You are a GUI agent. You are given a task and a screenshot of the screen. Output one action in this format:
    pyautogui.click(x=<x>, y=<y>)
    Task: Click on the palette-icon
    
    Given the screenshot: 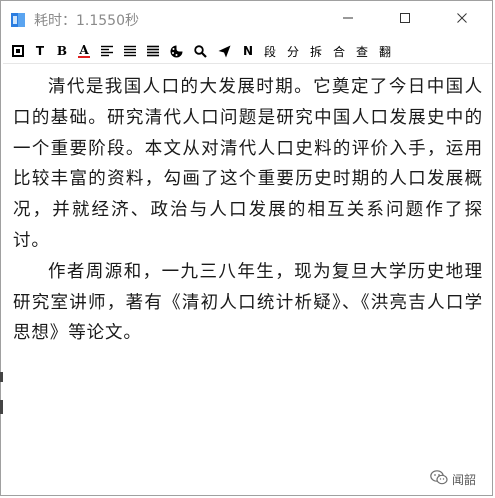 What is the action you would take?
    pyautogui.click(x=176, y=51)
    